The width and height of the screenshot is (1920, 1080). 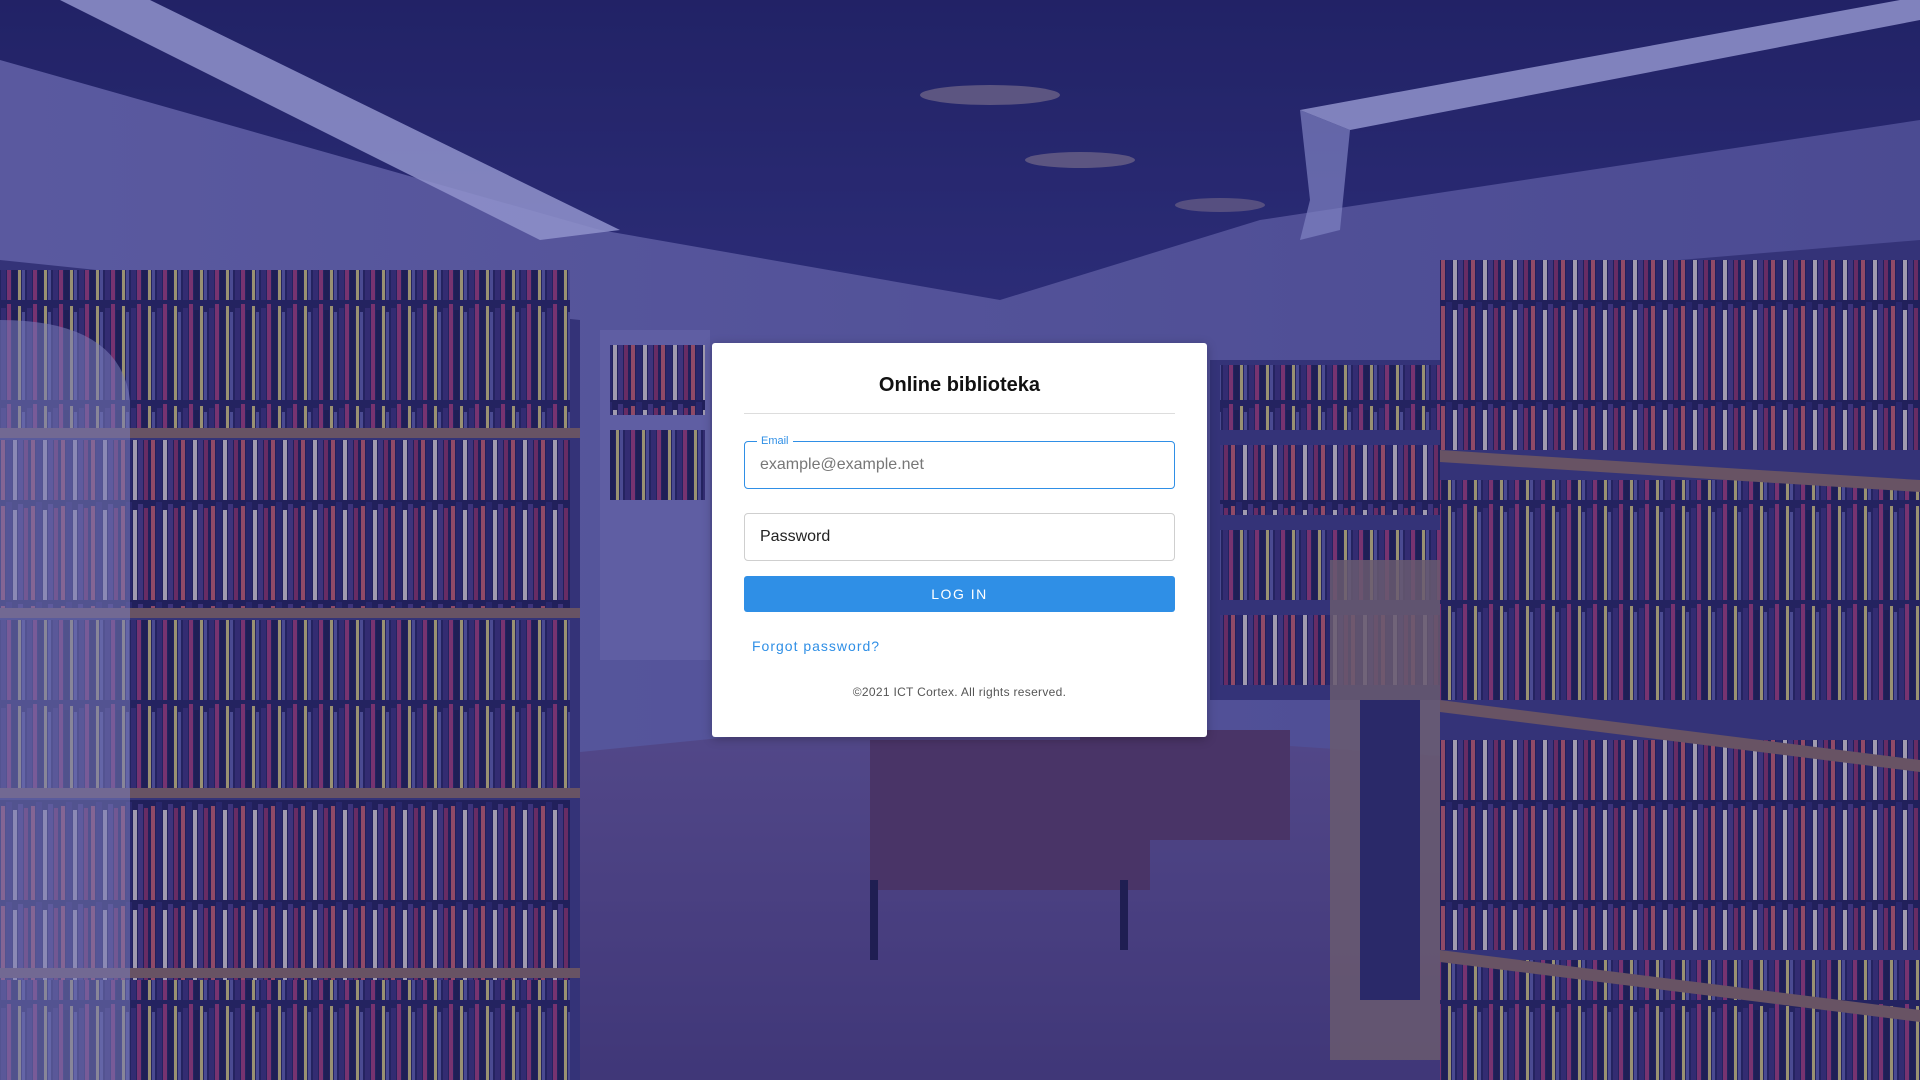 What do you see at coordinates (959, 692) in the screenshot?
I see `copyright-footer: ©2021 ICT Cortex. All rights reserved.` at bounding box center [959, 692].